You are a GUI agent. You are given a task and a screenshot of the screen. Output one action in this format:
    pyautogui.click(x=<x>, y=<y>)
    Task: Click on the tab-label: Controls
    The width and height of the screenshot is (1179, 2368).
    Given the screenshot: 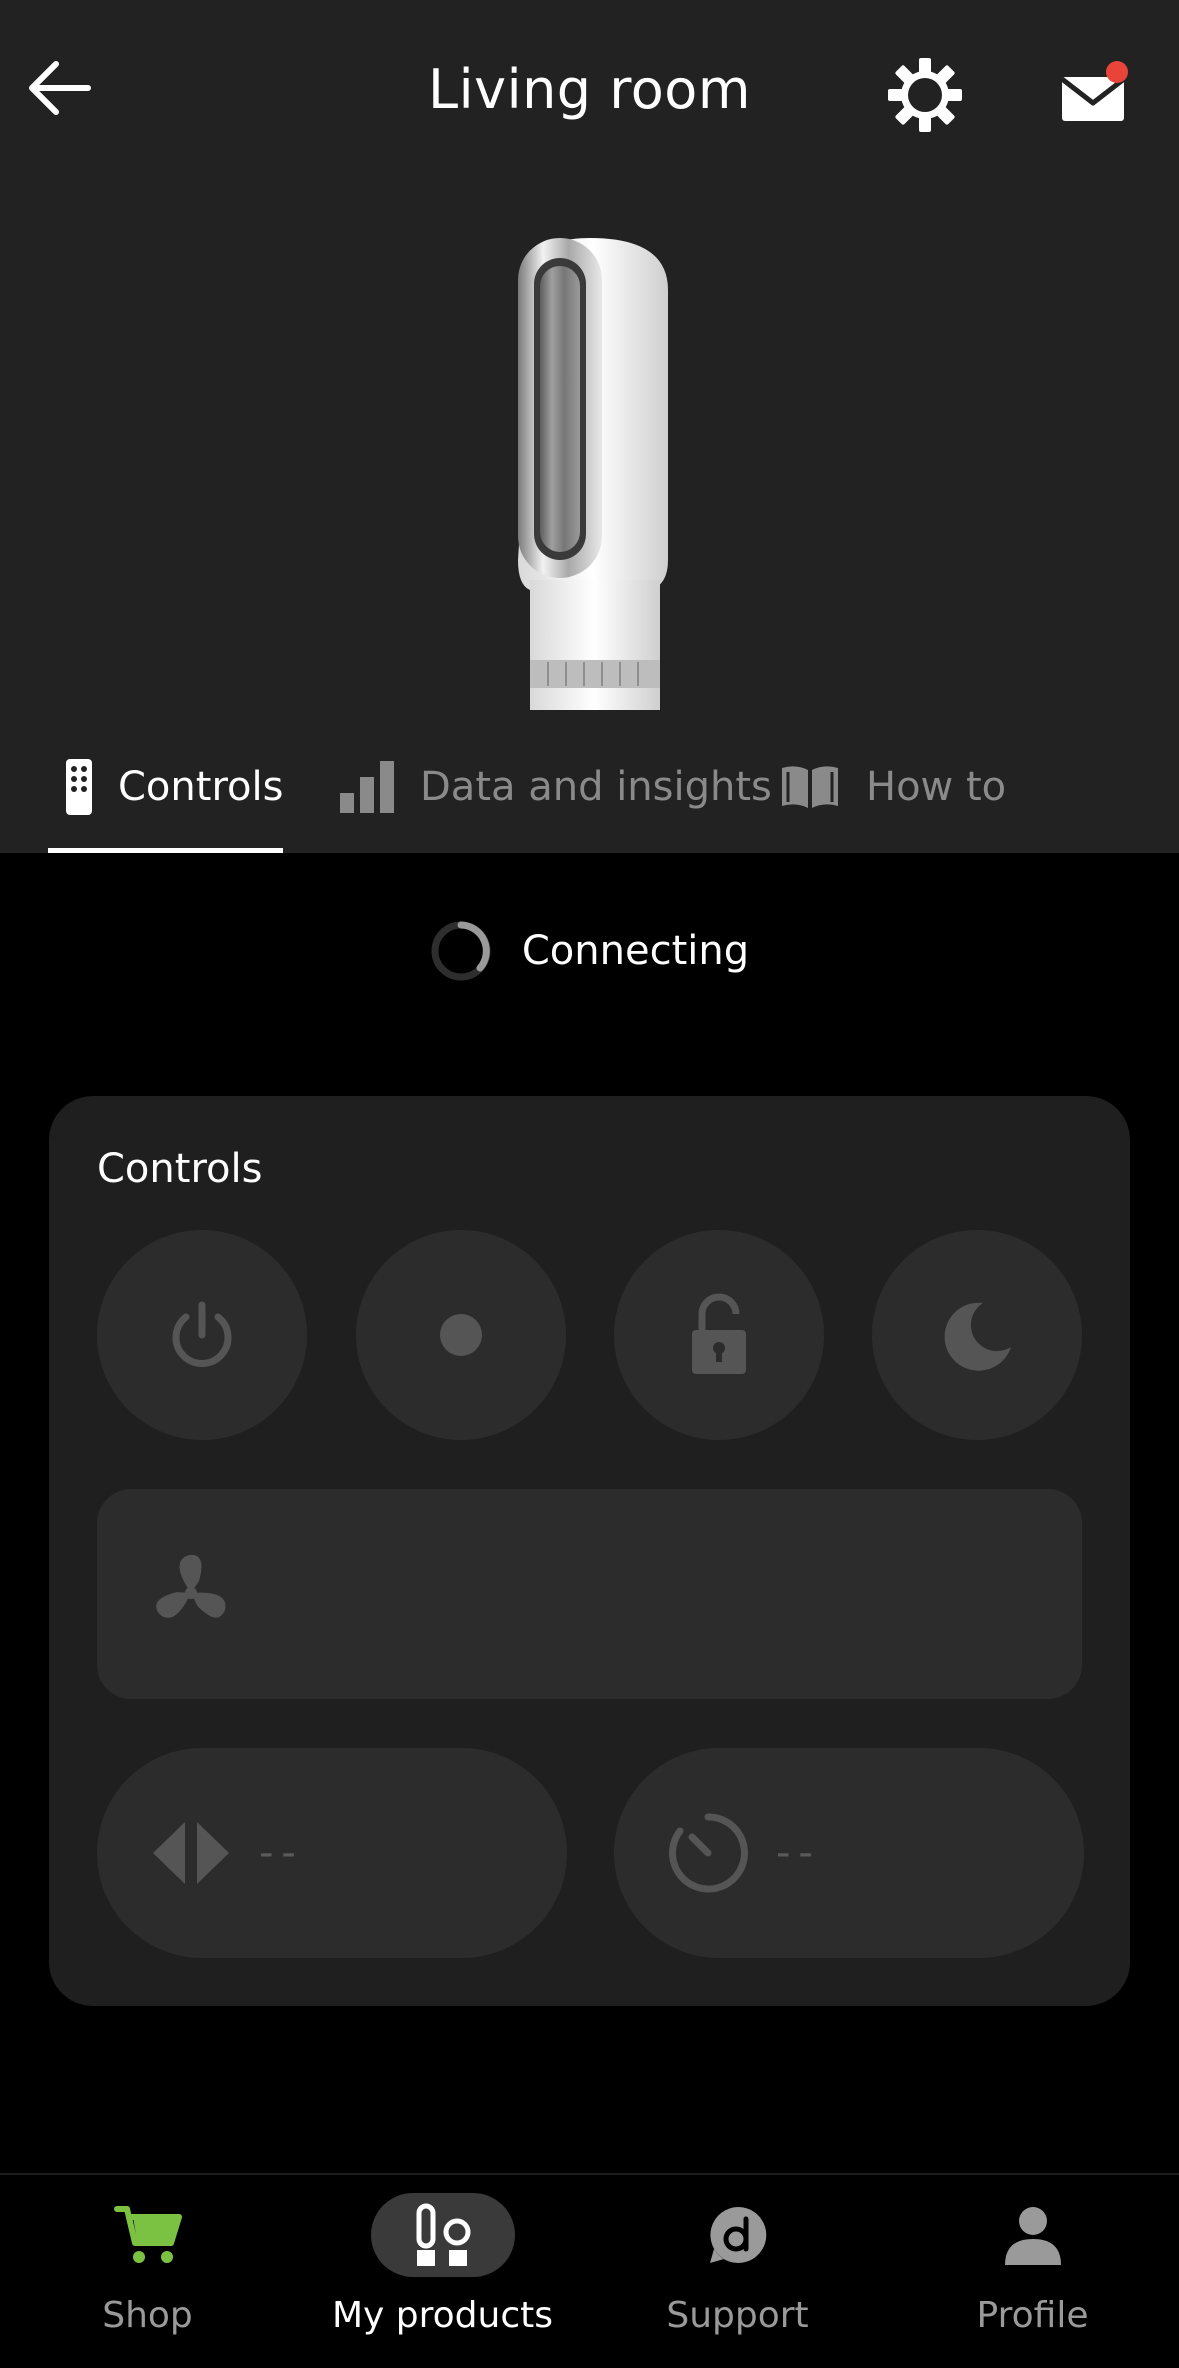 What is the action you would take?
    pyautogui.click(x=201, y=786)
    